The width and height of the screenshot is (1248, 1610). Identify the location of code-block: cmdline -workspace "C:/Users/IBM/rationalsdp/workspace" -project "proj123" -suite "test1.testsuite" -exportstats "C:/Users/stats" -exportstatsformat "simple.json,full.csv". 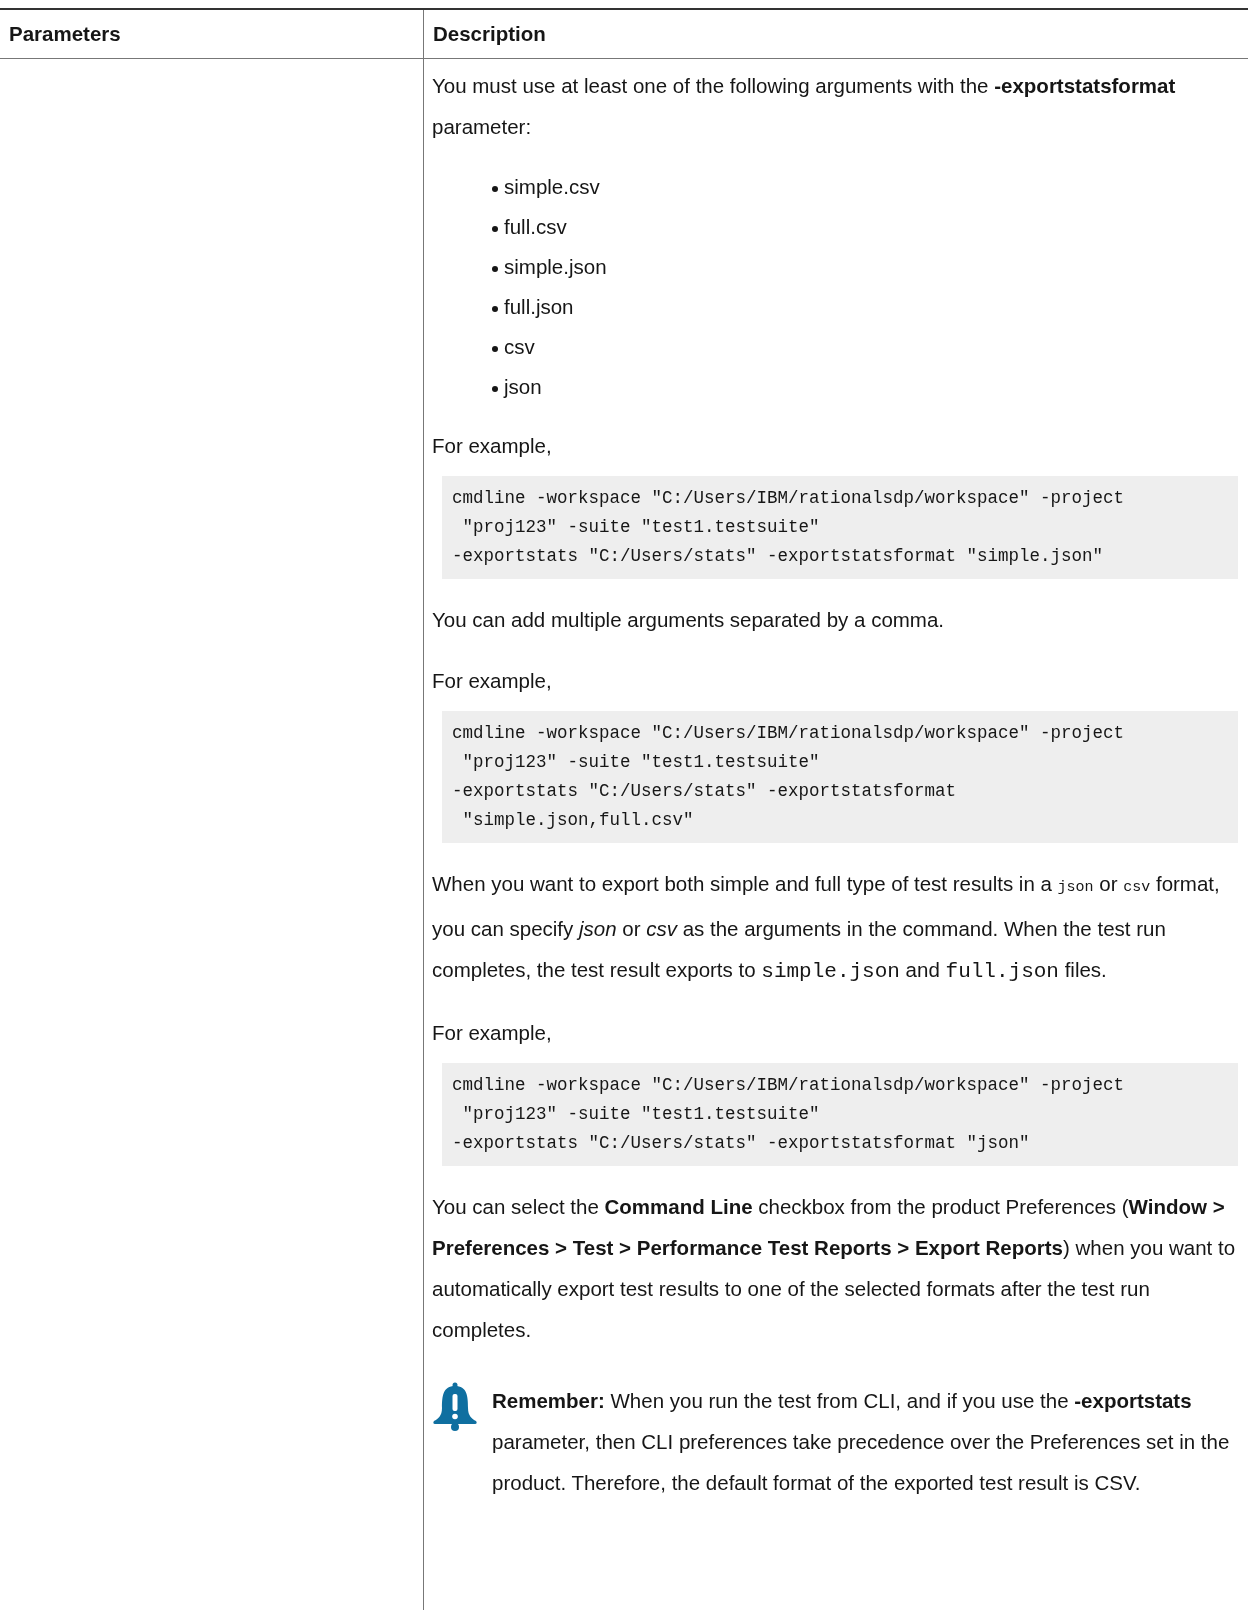
(840, 777).